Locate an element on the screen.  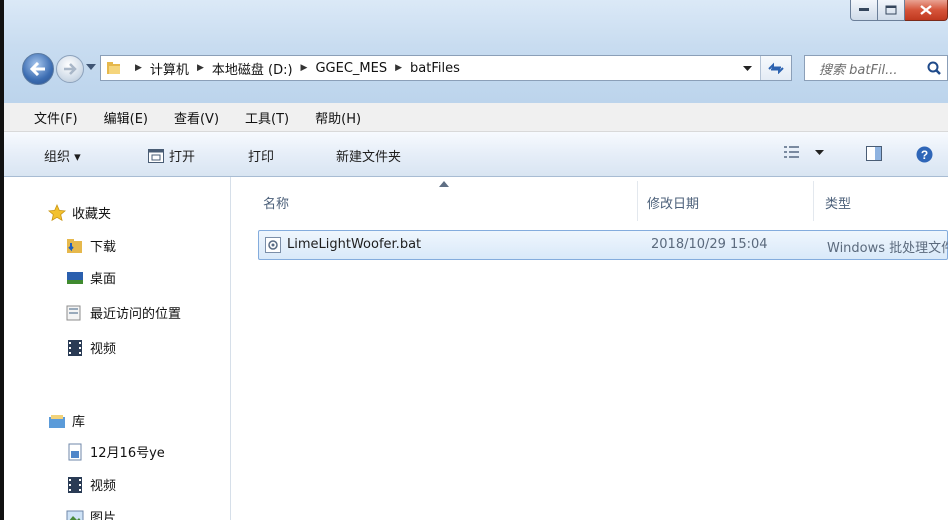
sort-ascending-icon is located at coordinates (444, 184).